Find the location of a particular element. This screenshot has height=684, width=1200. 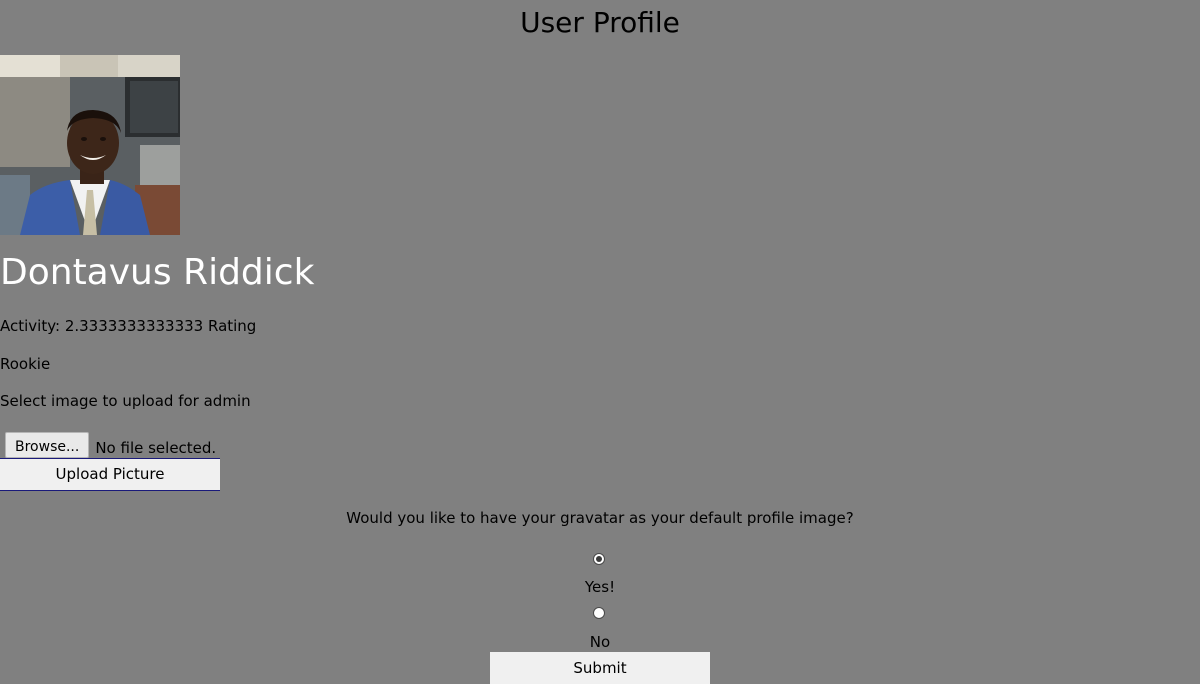

file-input: Browse... No file selected. is located at coordinates (110, 445).